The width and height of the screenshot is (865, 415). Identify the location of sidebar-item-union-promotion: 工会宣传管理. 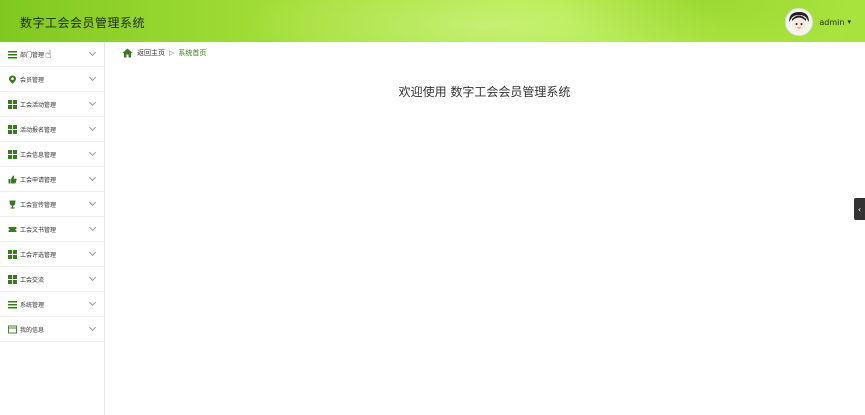
(52, 204).